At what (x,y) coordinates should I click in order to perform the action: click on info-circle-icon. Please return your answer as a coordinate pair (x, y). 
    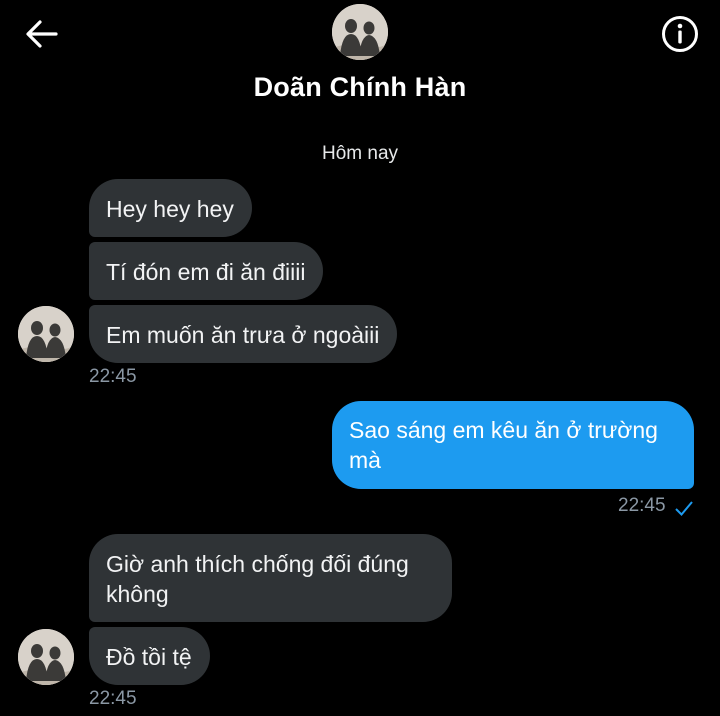
    Looking at the image, I should click on (680, 34).